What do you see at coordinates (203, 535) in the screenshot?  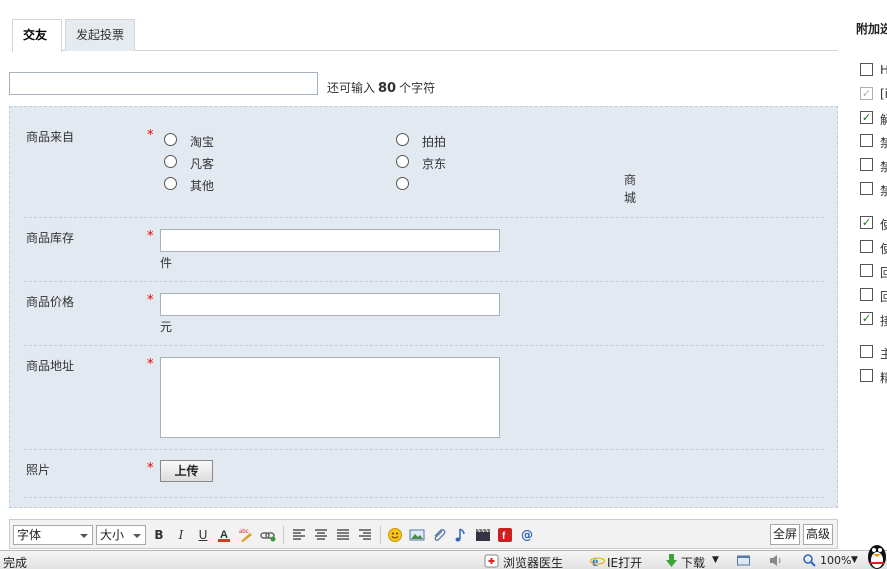 I see `underline-button: U` at bounding box center [203, 535].